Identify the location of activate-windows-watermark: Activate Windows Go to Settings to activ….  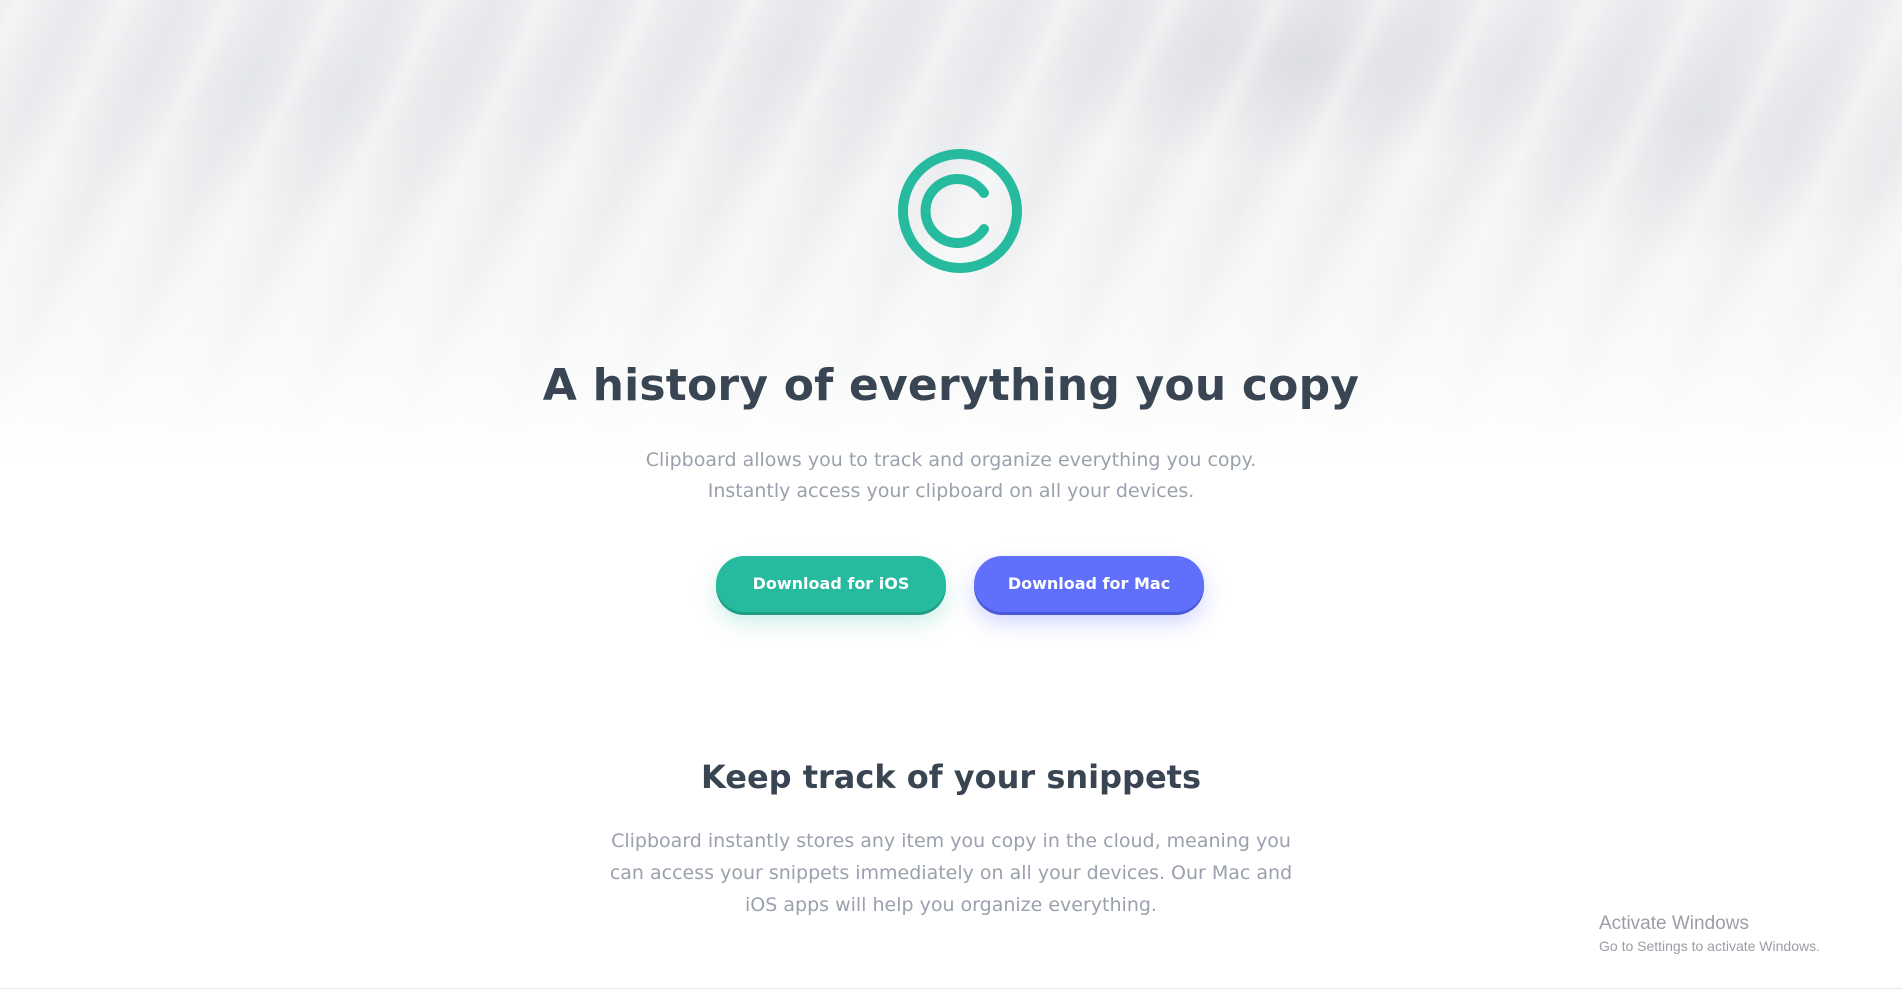
(1709, 934).